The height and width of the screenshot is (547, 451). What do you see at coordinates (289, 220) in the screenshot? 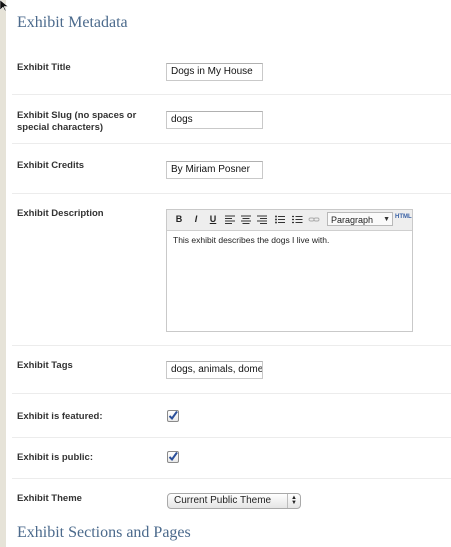
I see `editor-toolbar: B I U Paragraph ▼ HTML` at bounding box center [289, 220].